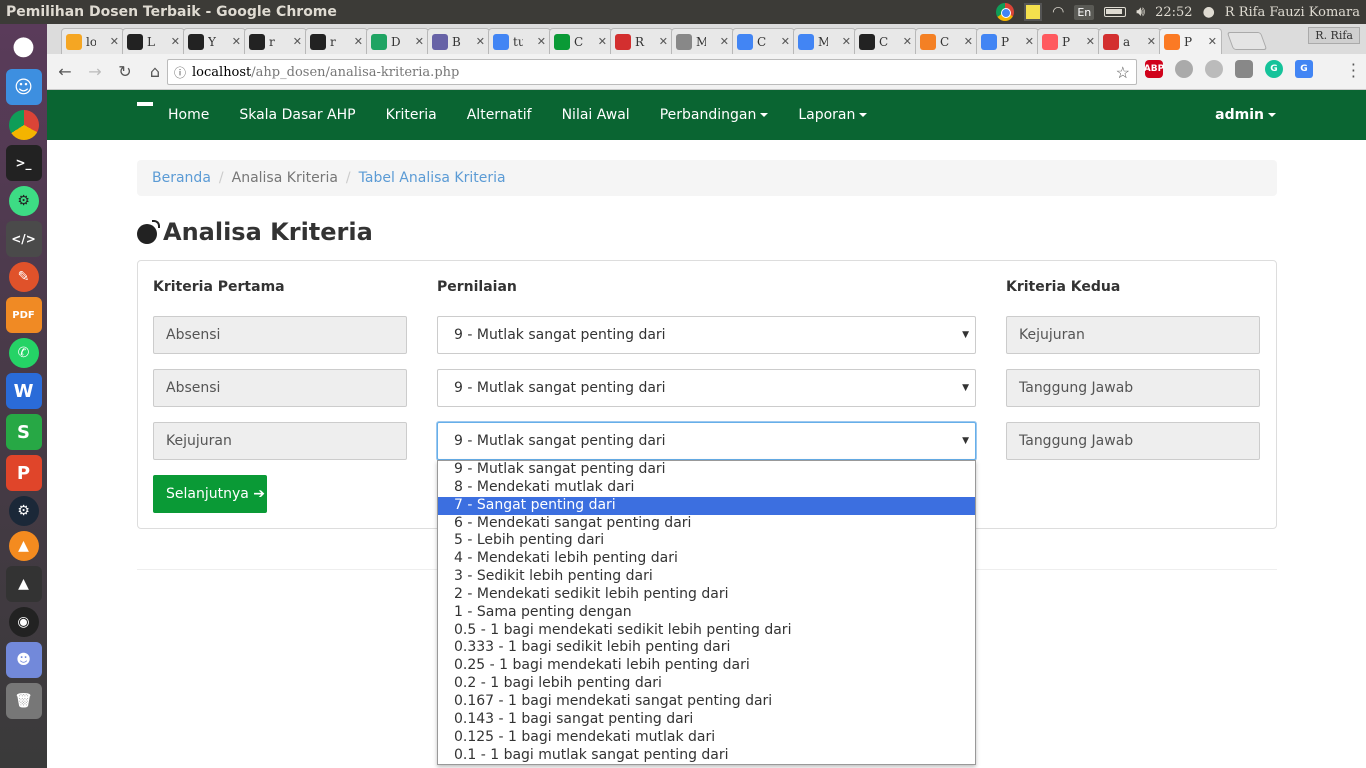 This screenshot has width=1366, height=768. I want to click on clock: 22:52, so click(1173, 12).